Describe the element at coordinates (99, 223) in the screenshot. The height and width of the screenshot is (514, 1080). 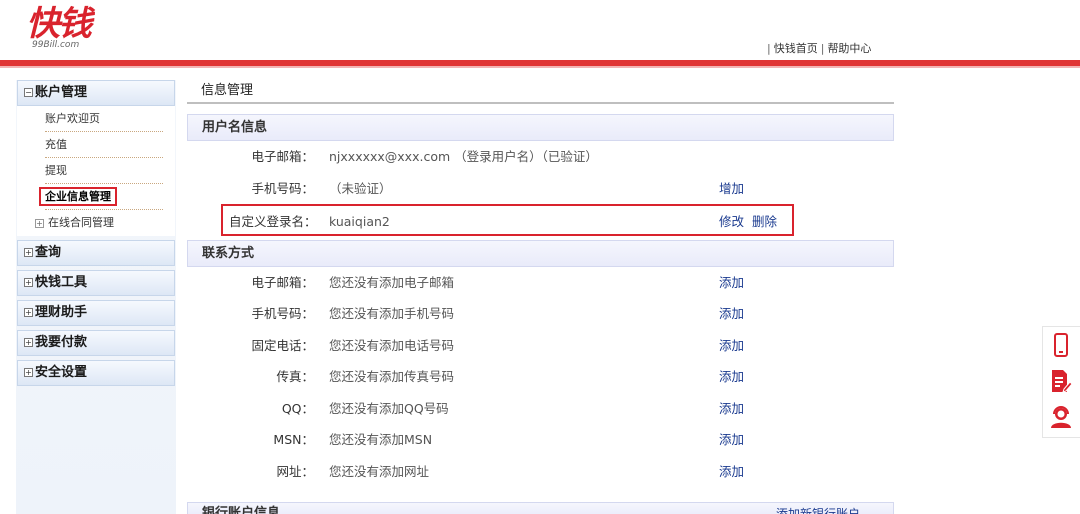
I see `sidebar-item-online-contract: + 在线合同管理` at that location.